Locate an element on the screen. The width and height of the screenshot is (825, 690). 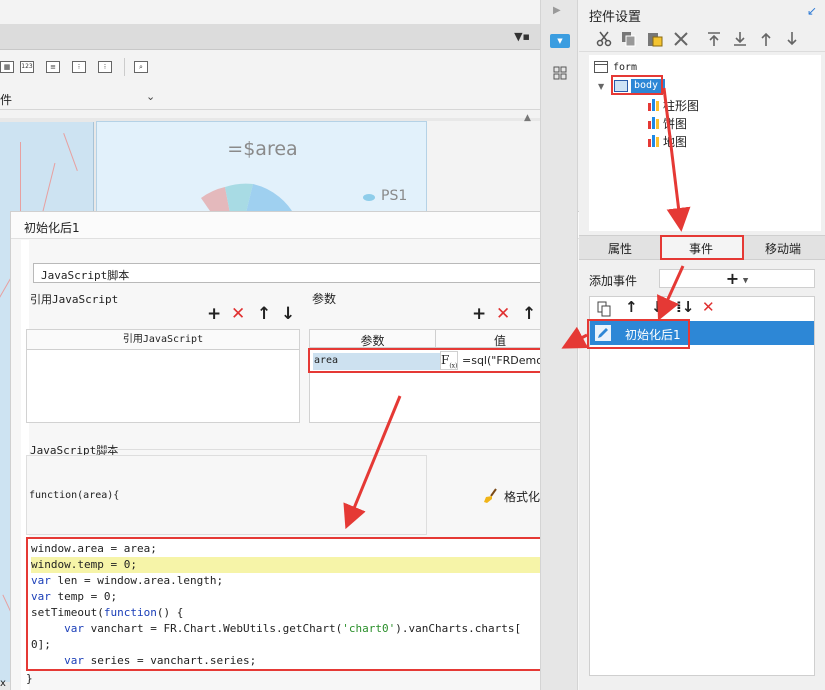
section-divider is located at coordinates (331, 449).